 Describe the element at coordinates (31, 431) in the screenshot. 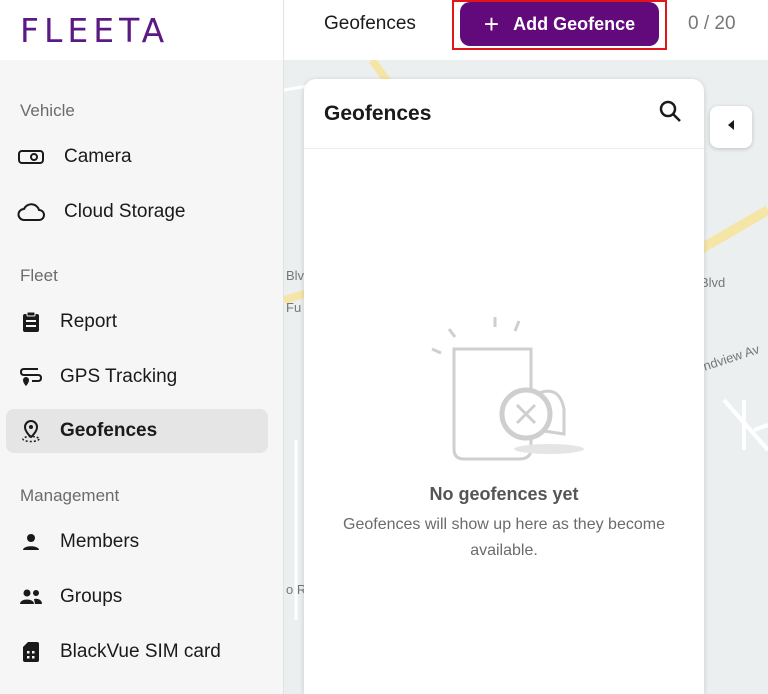

I see `location-pin-icon` at that location.